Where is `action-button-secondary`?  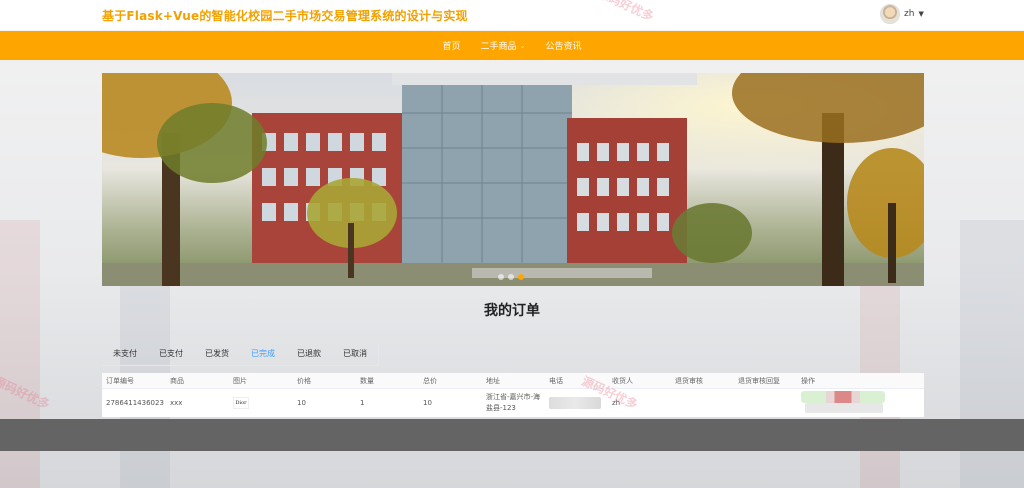 action-button-secondary is located at coordinates (844, 408).